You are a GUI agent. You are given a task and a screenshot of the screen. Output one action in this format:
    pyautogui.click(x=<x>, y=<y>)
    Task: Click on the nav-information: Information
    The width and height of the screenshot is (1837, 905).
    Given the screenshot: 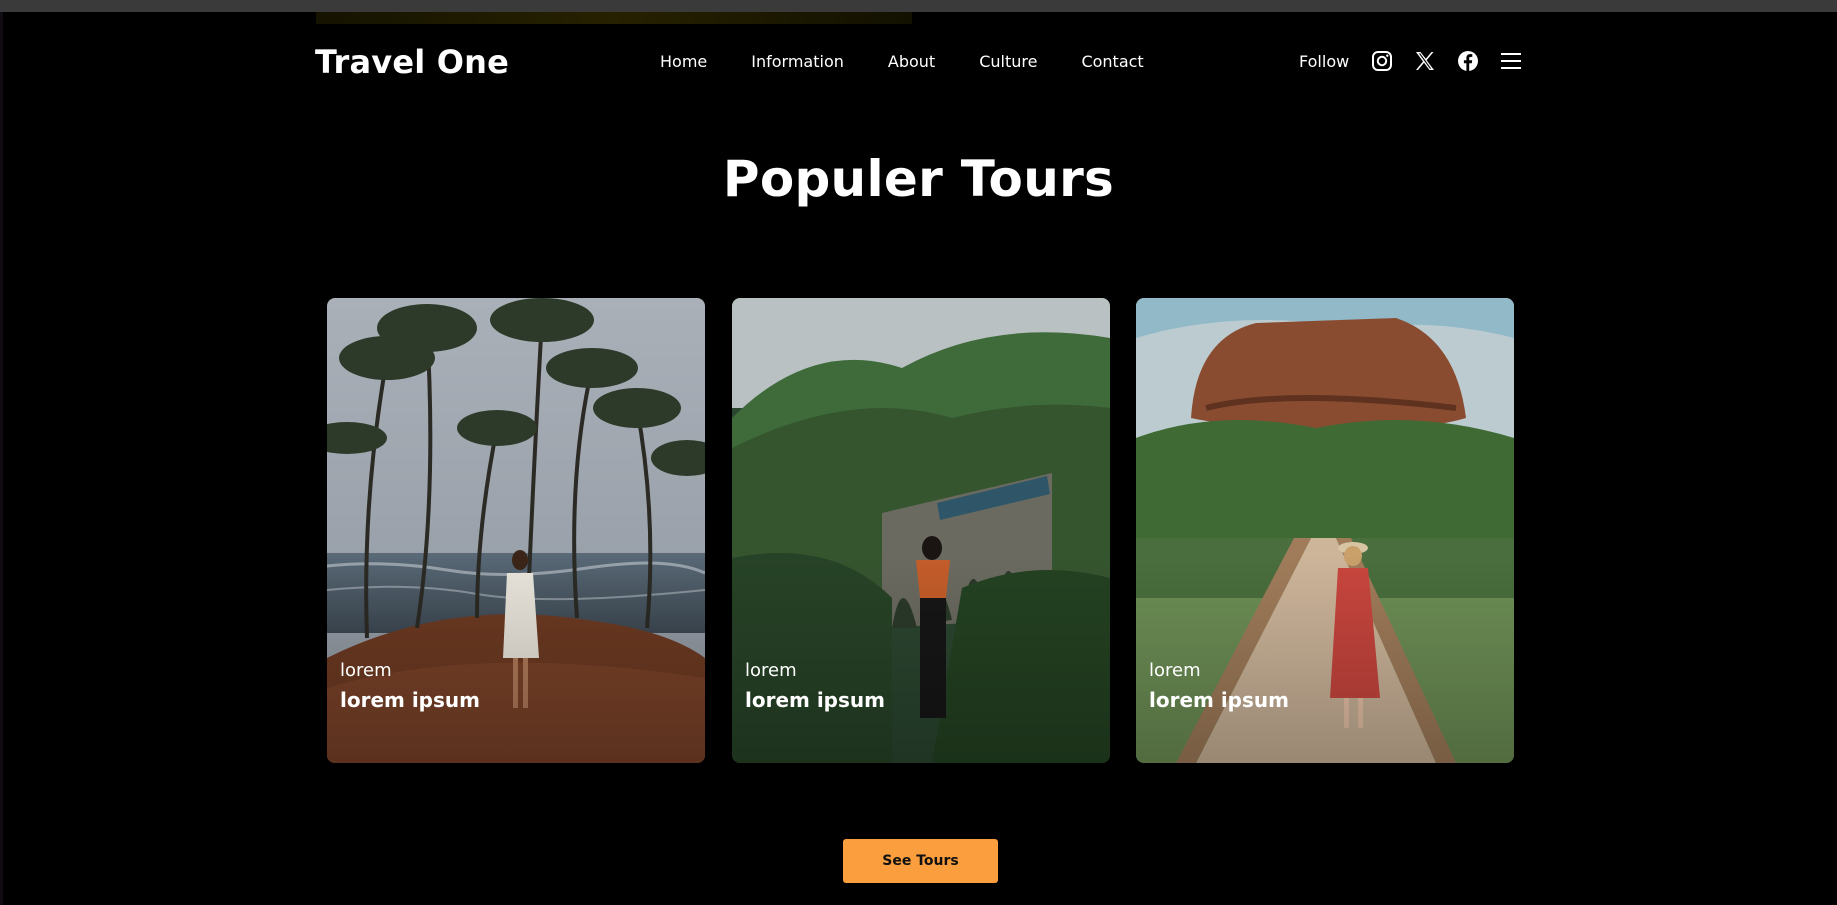 What is the action you would take?
    pyautogui.click(x=797, y=61)
    